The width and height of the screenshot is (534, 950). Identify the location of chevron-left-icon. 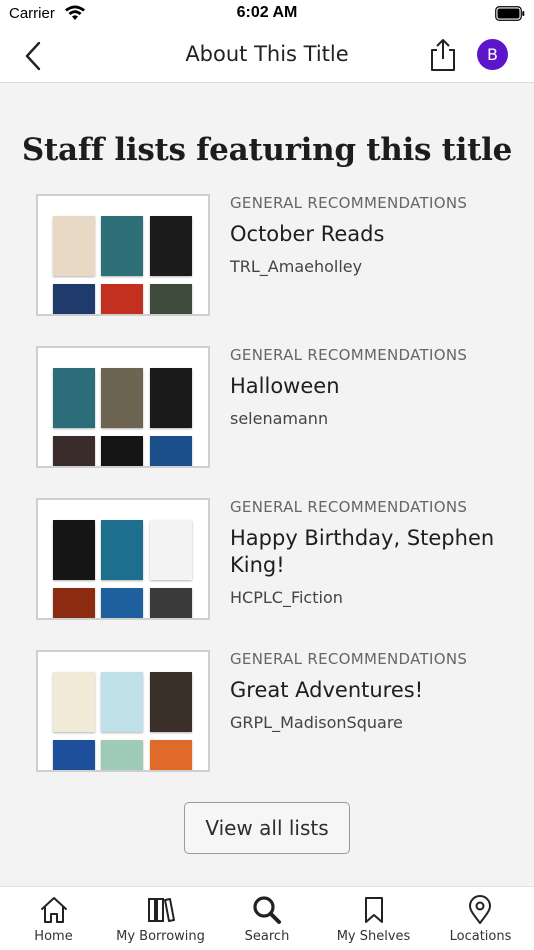
(33, 56).